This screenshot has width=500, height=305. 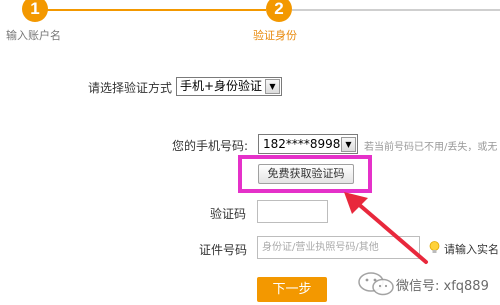 I want to click on code-input, so click(x=292, y=211).